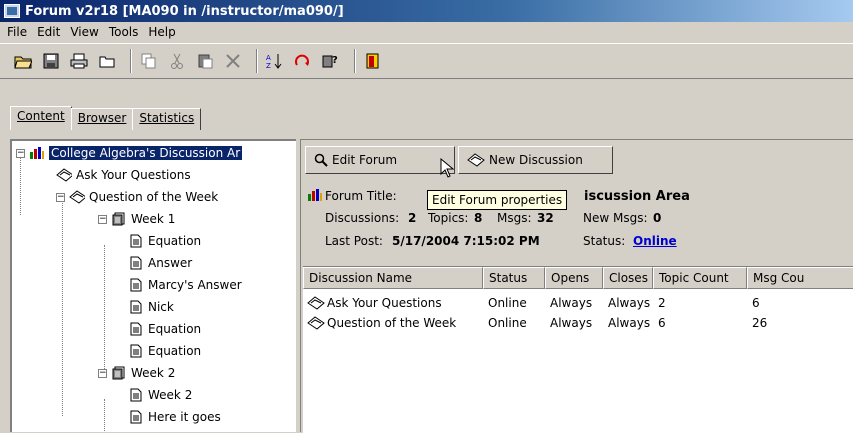 Image resolution: width=853 pixels, height=433 pixels. I want to click on status-label: Status:, so click(604, 241).